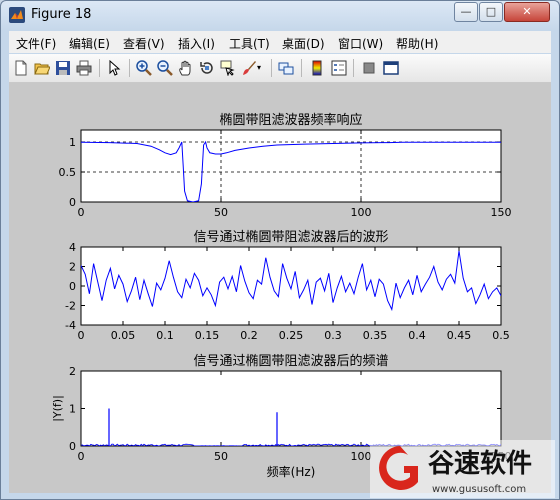 The image size is (560, 500). I want to click on print-icon, so click(84, 68).